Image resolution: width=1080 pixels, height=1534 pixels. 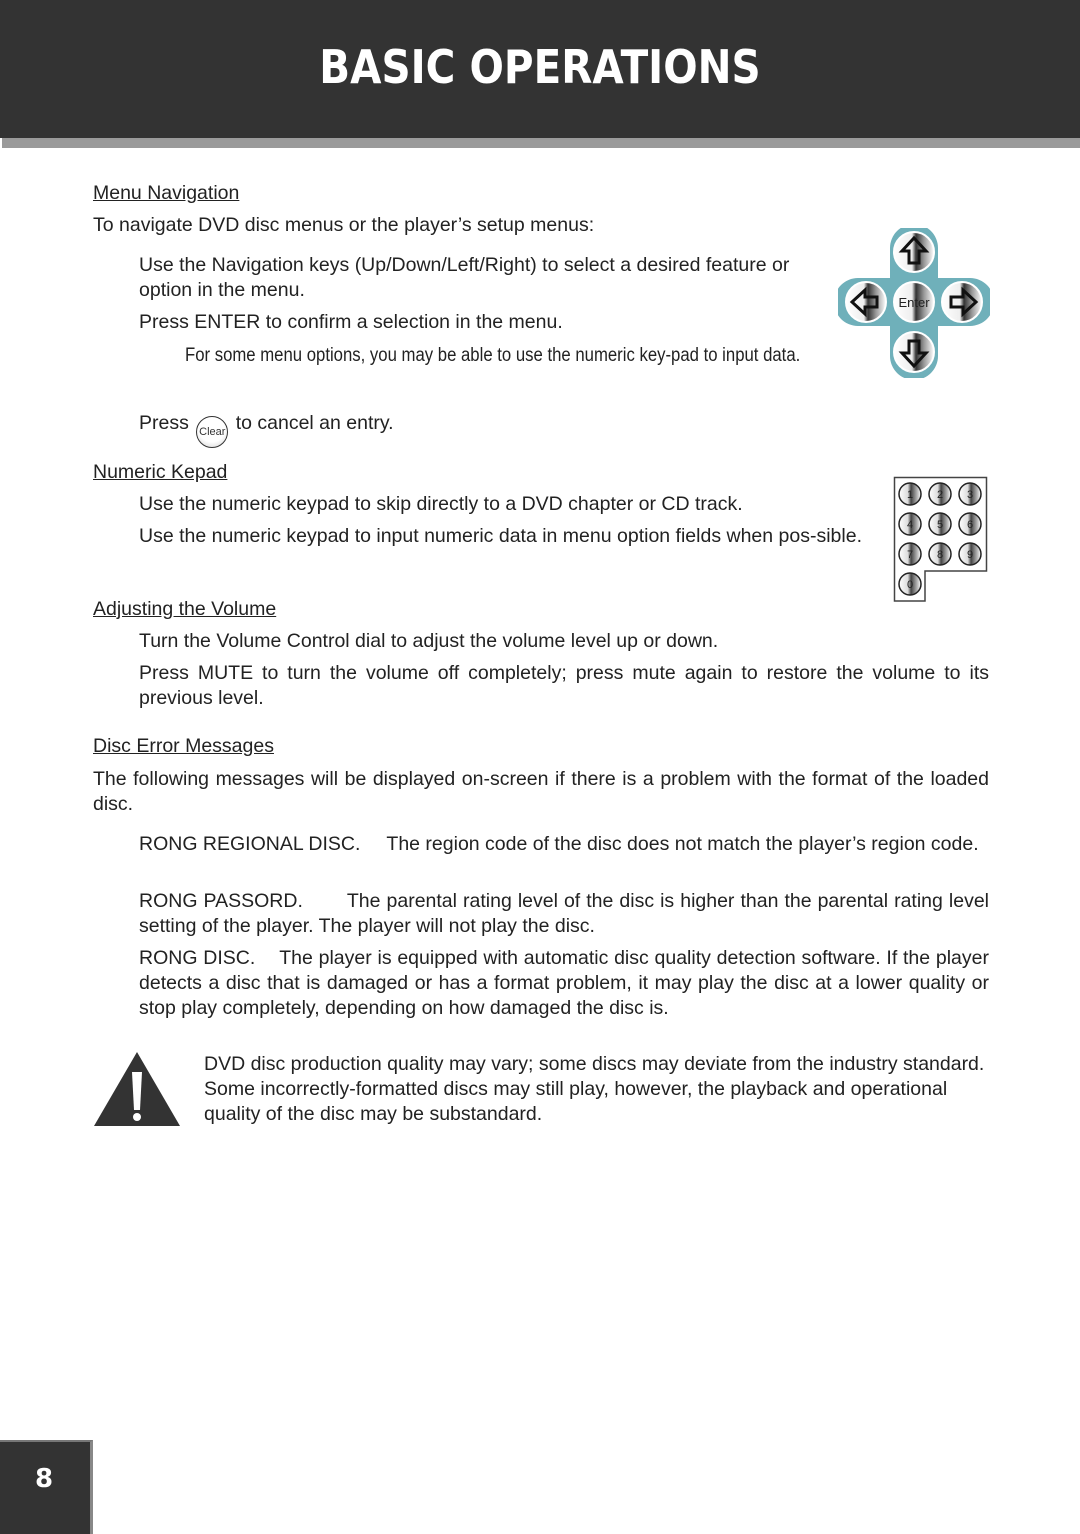 What do you see at coordinates (44, 1479) in the screenshot?
I see `page-number: 8` at bounding box center [44, 1479].